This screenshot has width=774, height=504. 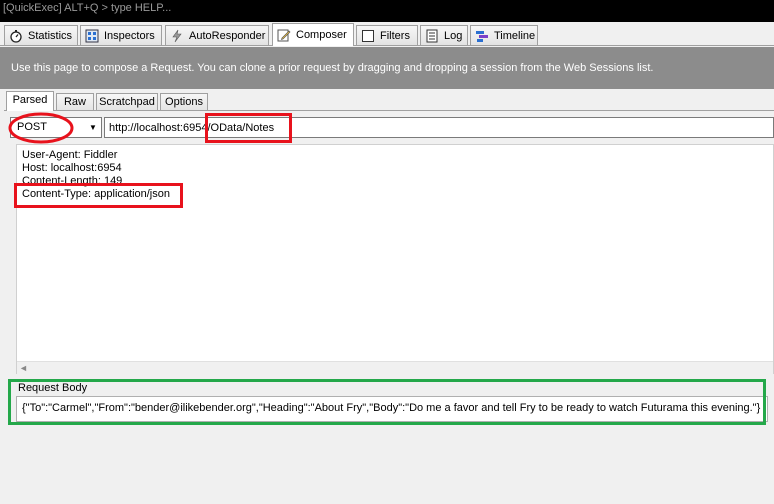 I want to click on tab-autoresponder: AutoResponder, so click(x=217, y=35).